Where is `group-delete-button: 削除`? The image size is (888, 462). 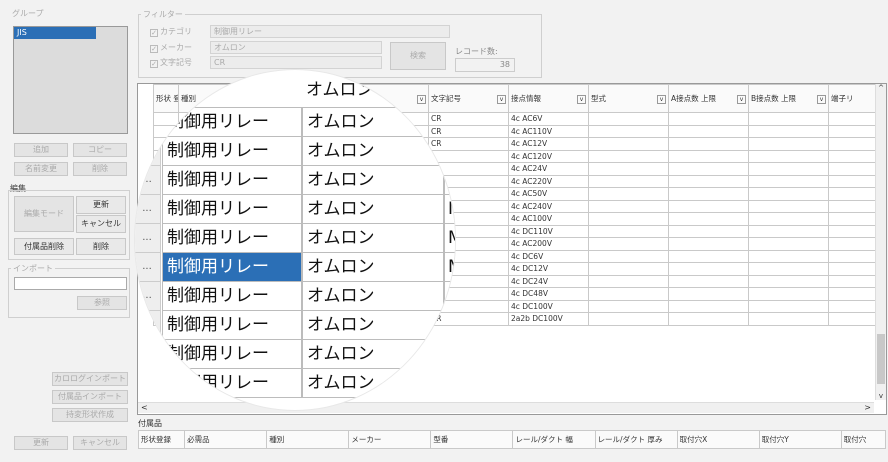 group-delete-button: 削除 is located at coordinates (100, 169).